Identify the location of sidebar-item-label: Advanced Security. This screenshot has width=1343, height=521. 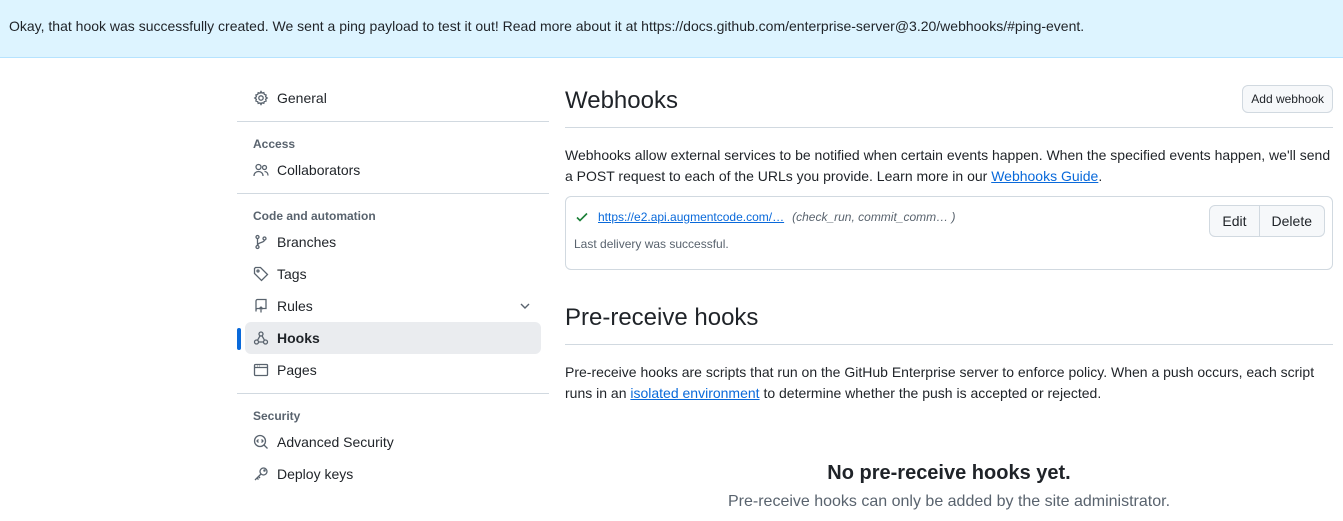
(335, 442).